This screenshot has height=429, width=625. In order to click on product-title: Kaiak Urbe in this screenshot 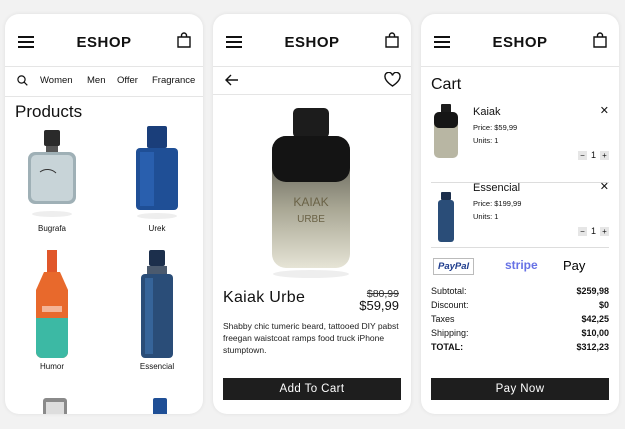, I will do `click(264, 297)`.